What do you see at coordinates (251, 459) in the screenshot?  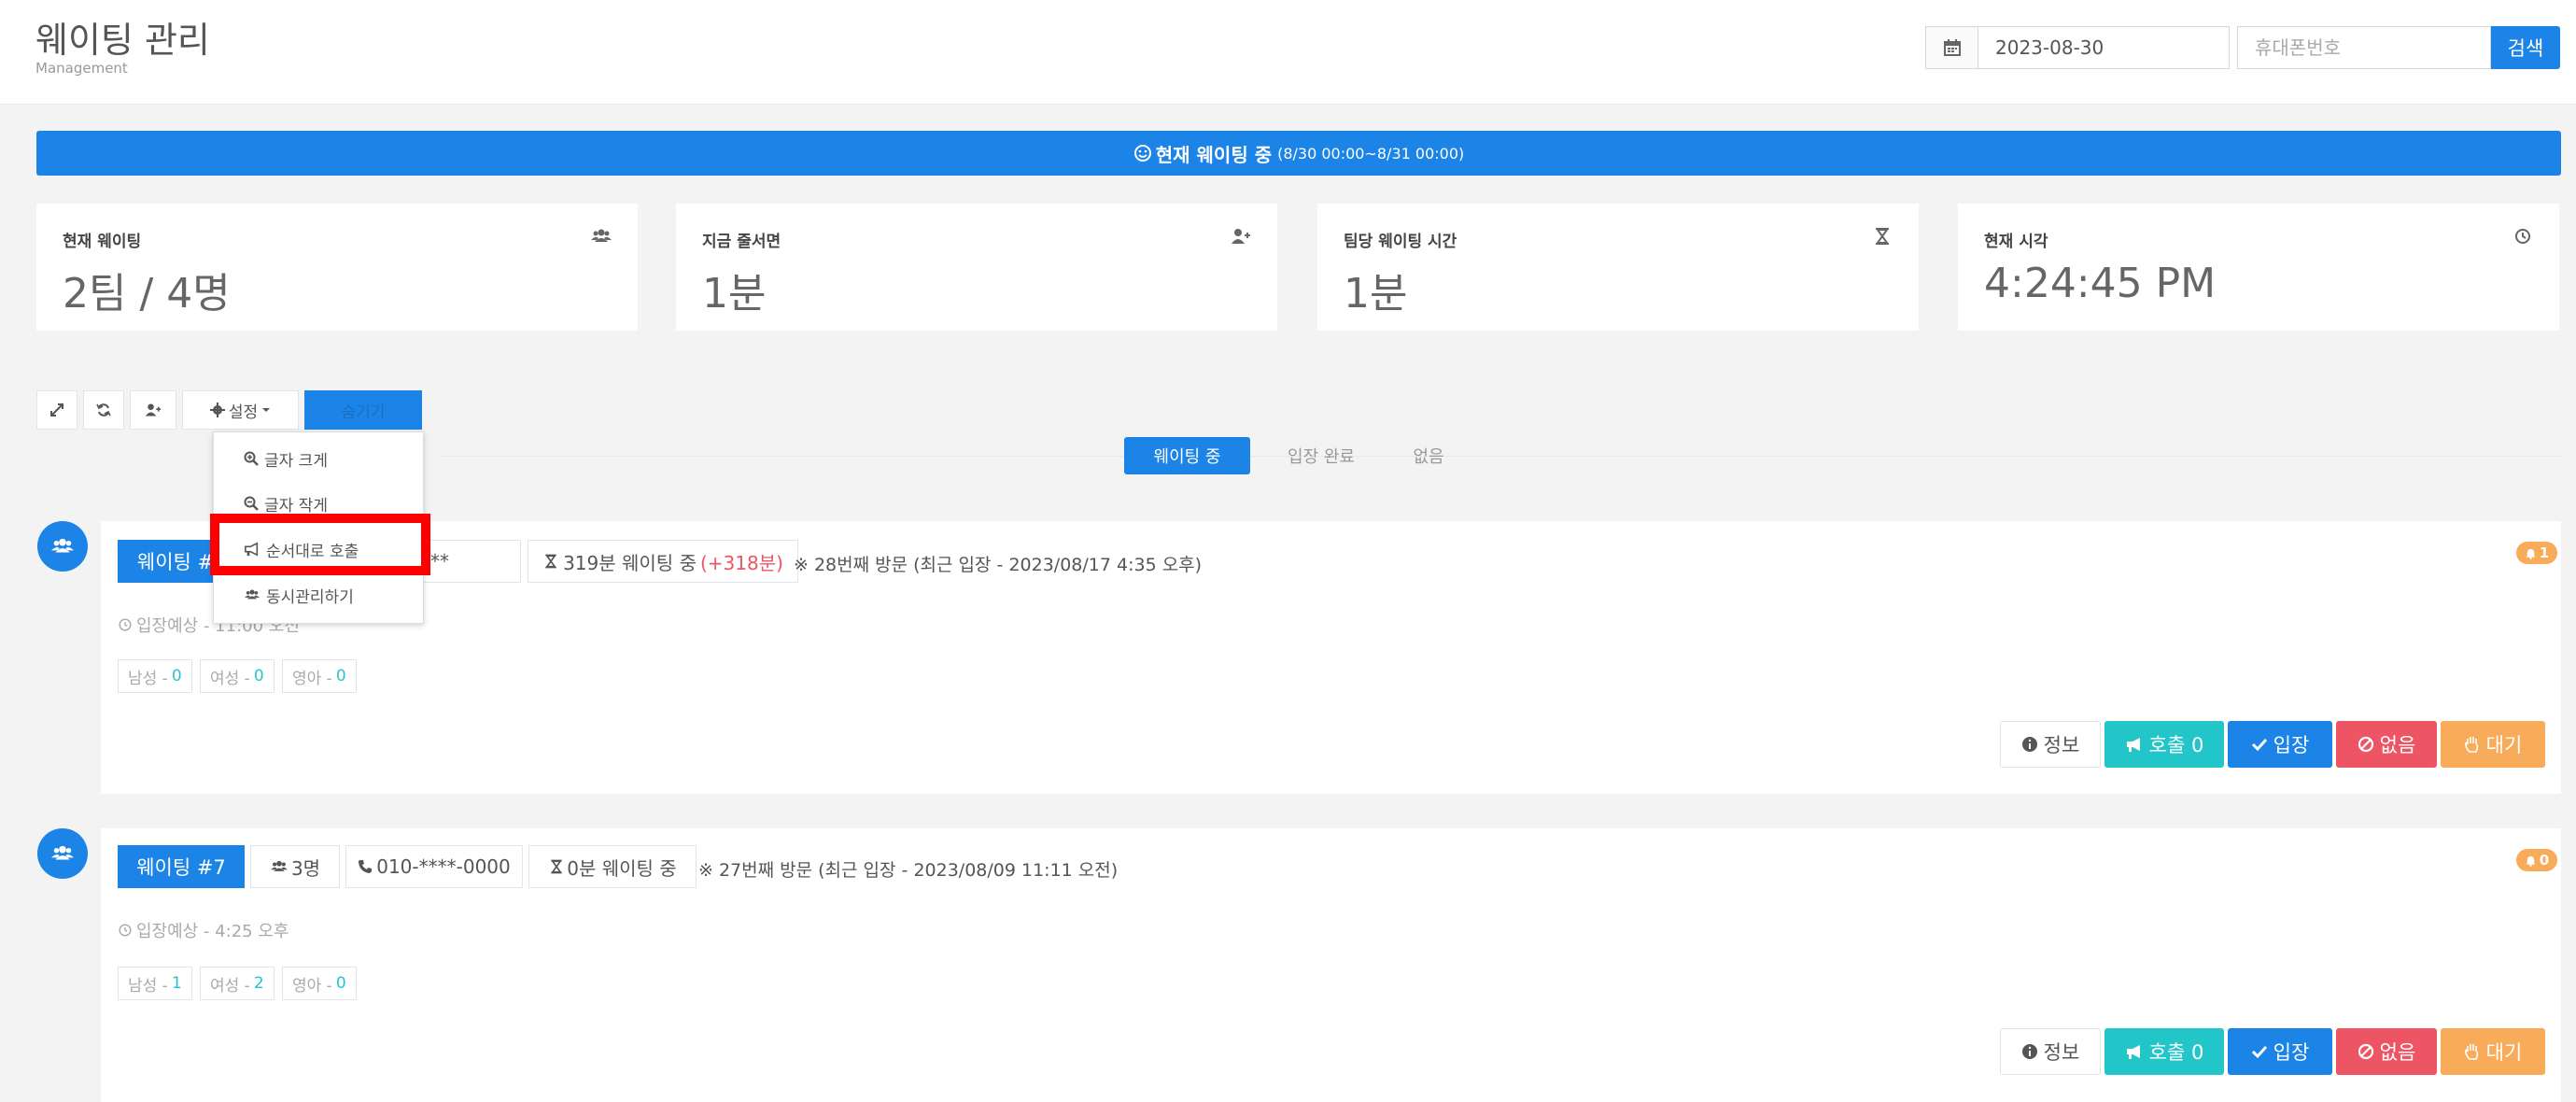 I see `zoom-in-icon` at bounding box center [251, 459].